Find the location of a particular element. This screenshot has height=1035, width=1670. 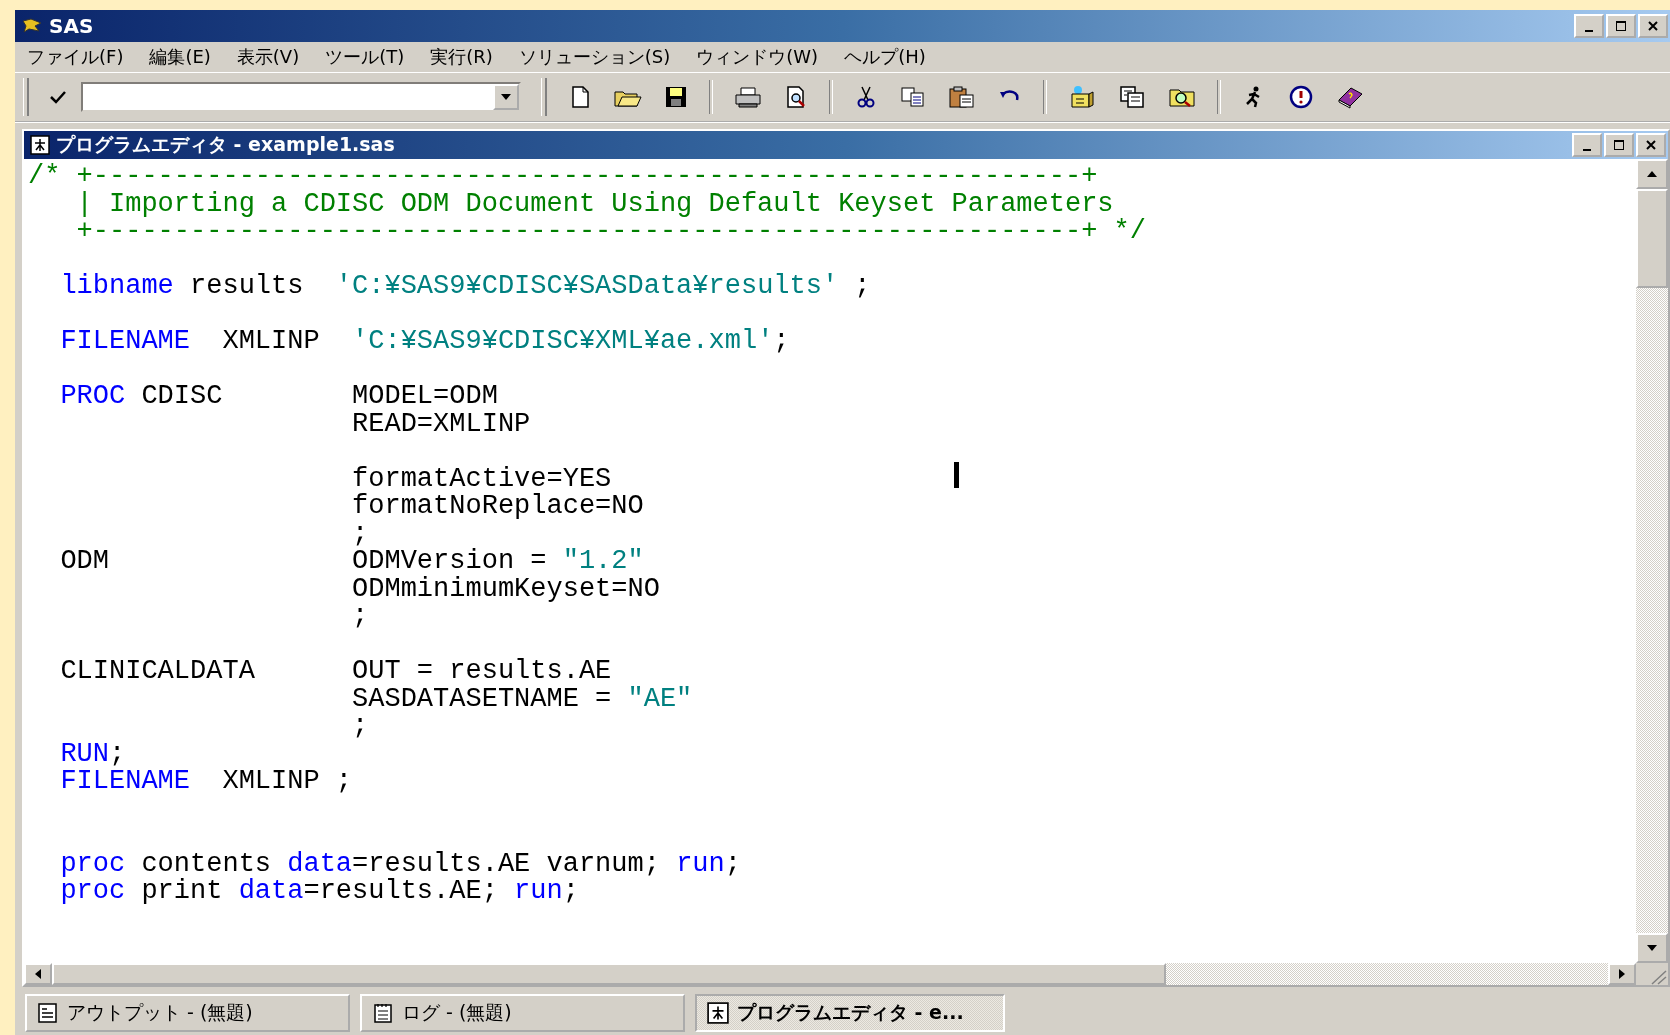

code-line: ODM ODMVersion = "1.2" is located at coordinates (351, 562).